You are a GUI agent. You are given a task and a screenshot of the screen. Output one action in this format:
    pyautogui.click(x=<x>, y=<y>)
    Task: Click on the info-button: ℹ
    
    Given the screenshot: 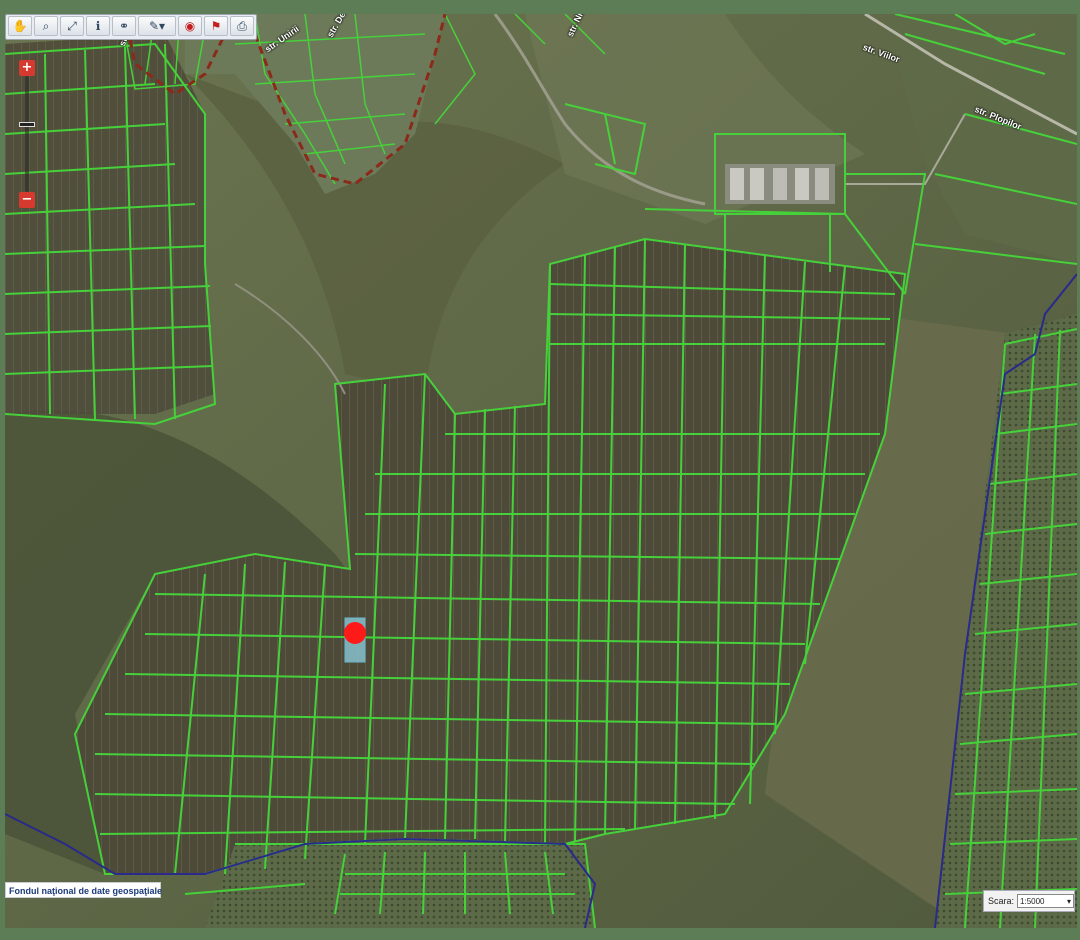 What is the action you would take?
    pyautogui.click(x=98, y=26)
    